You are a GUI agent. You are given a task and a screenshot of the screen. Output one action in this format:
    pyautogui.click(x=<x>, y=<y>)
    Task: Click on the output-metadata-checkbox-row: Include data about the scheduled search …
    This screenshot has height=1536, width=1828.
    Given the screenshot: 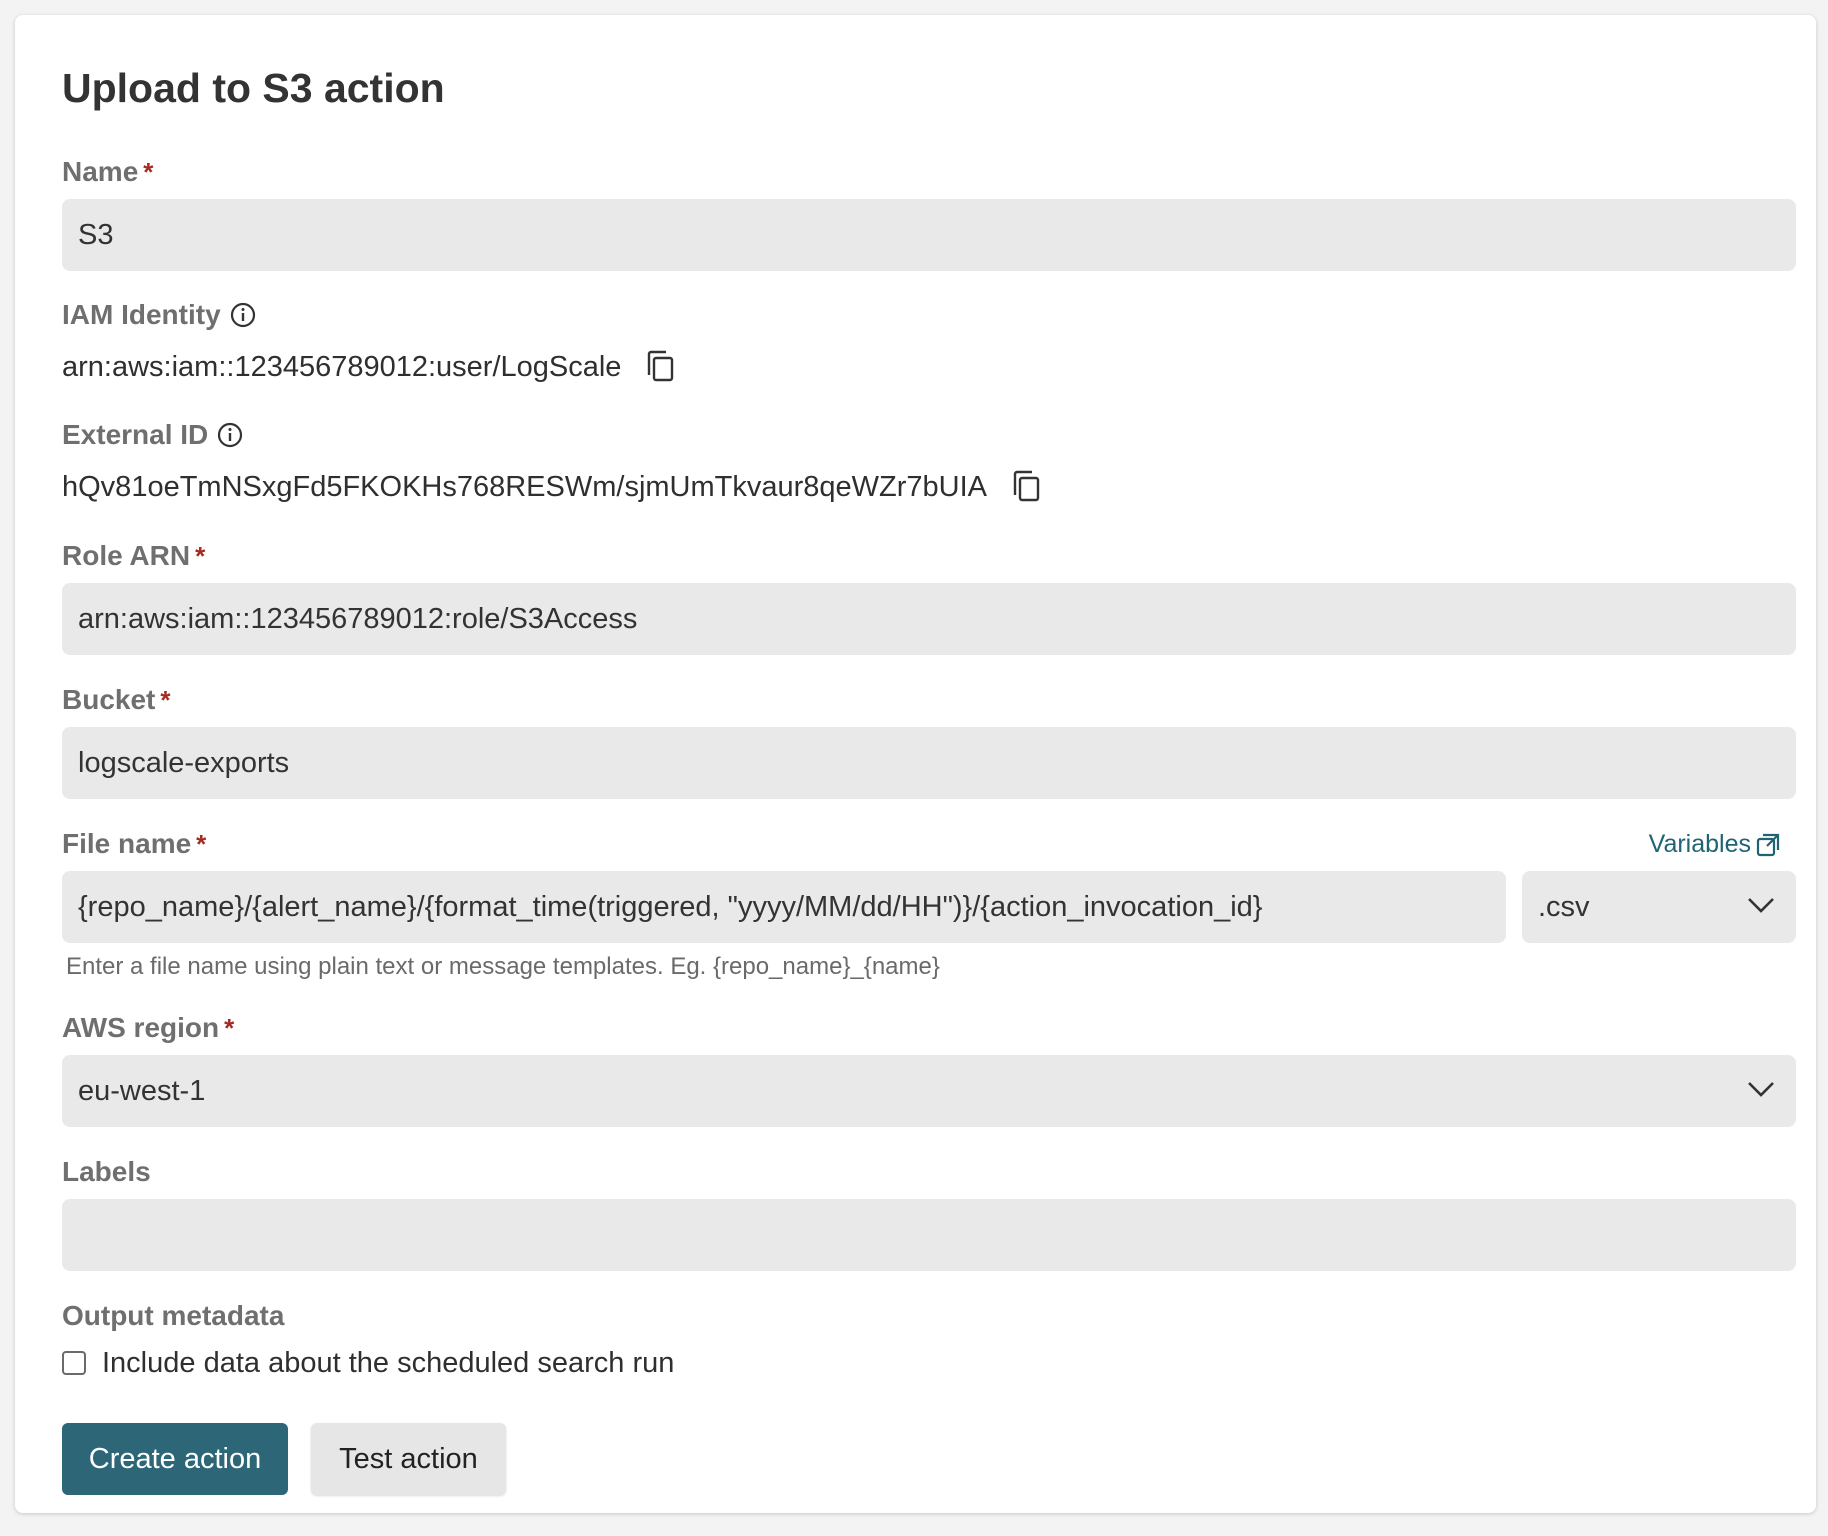 What is the action you would take?
    pyautogui.click(x=368, y=1363)
    